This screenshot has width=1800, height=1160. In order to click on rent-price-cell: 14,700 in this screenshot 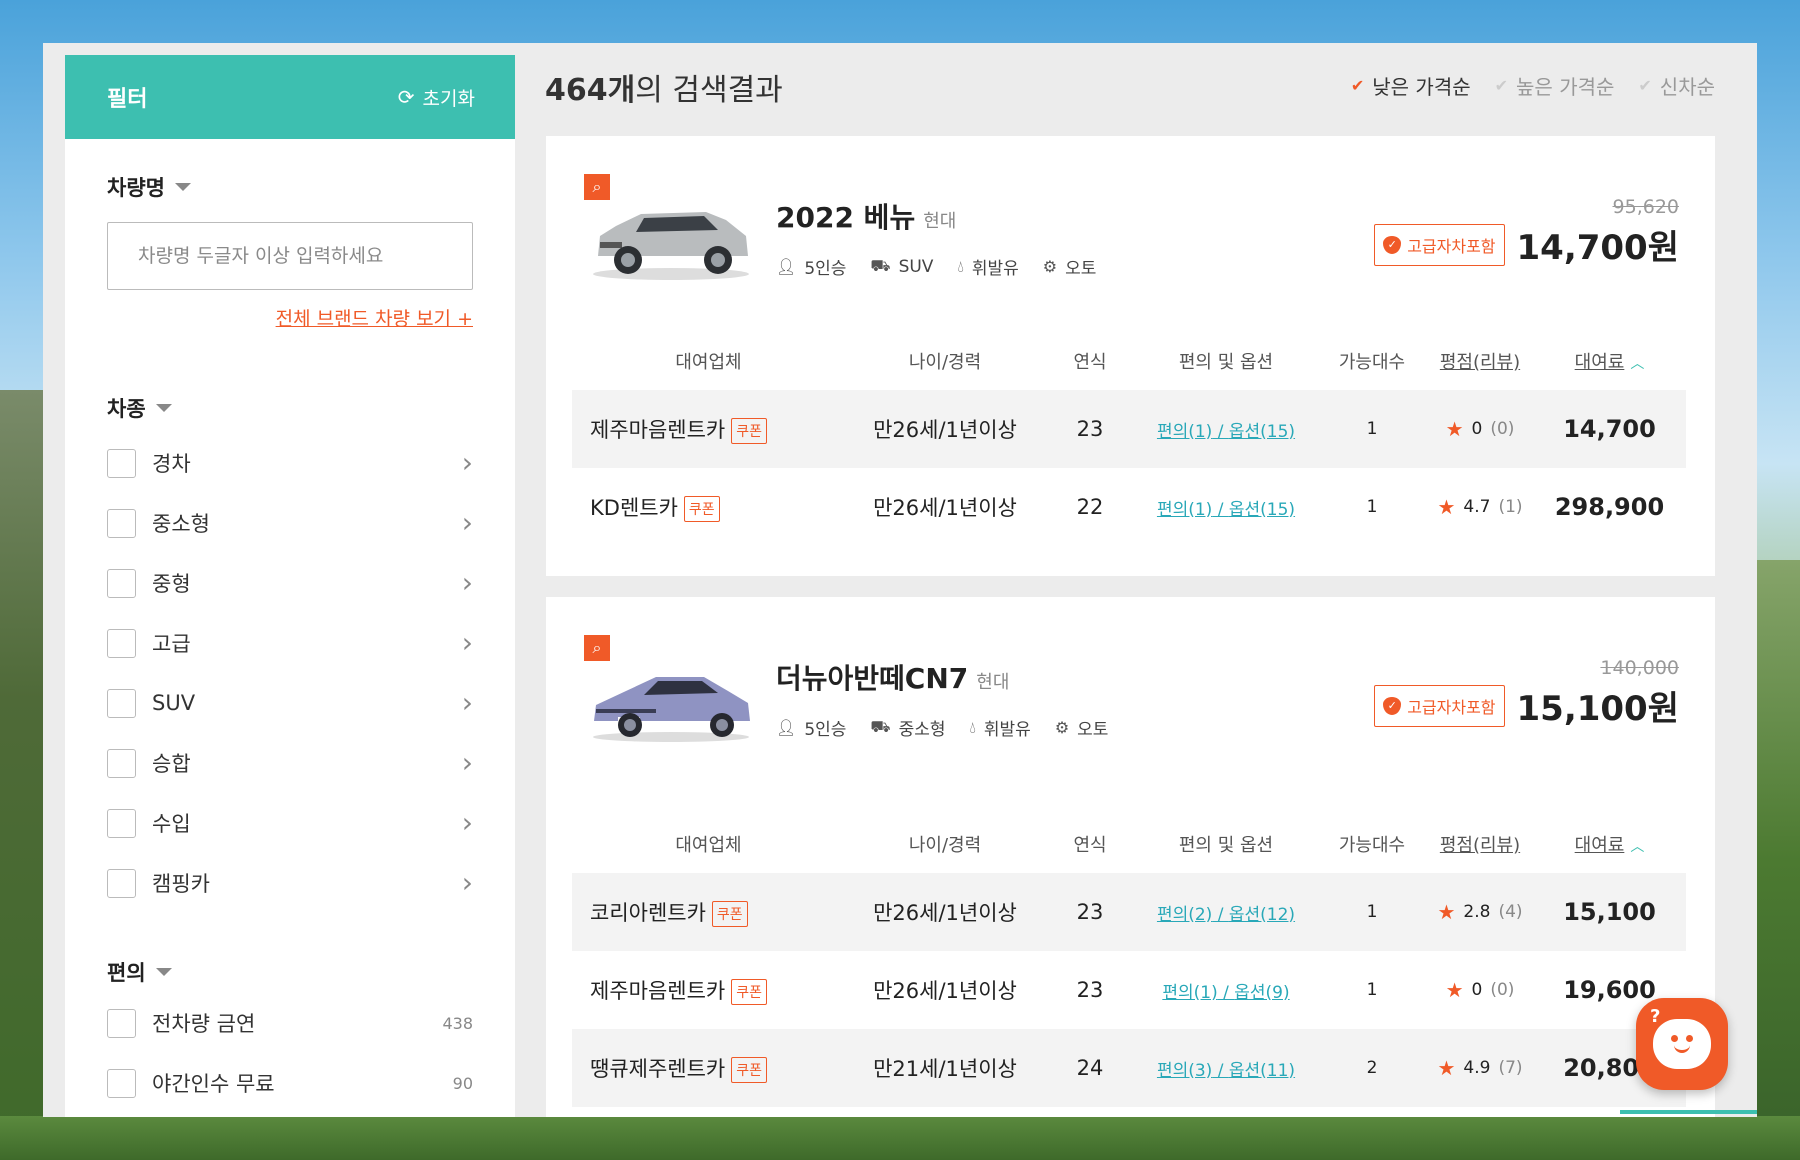, I will do `click(1609, 429)`.